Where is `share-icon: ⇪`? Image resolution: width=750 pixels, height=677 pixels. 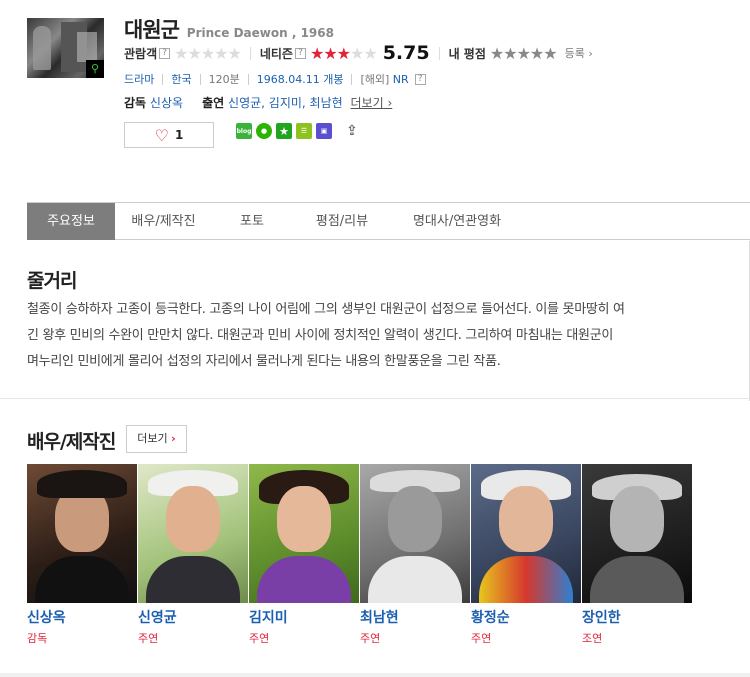
share-icon: ⇪ is located at coordinates (352, 131).